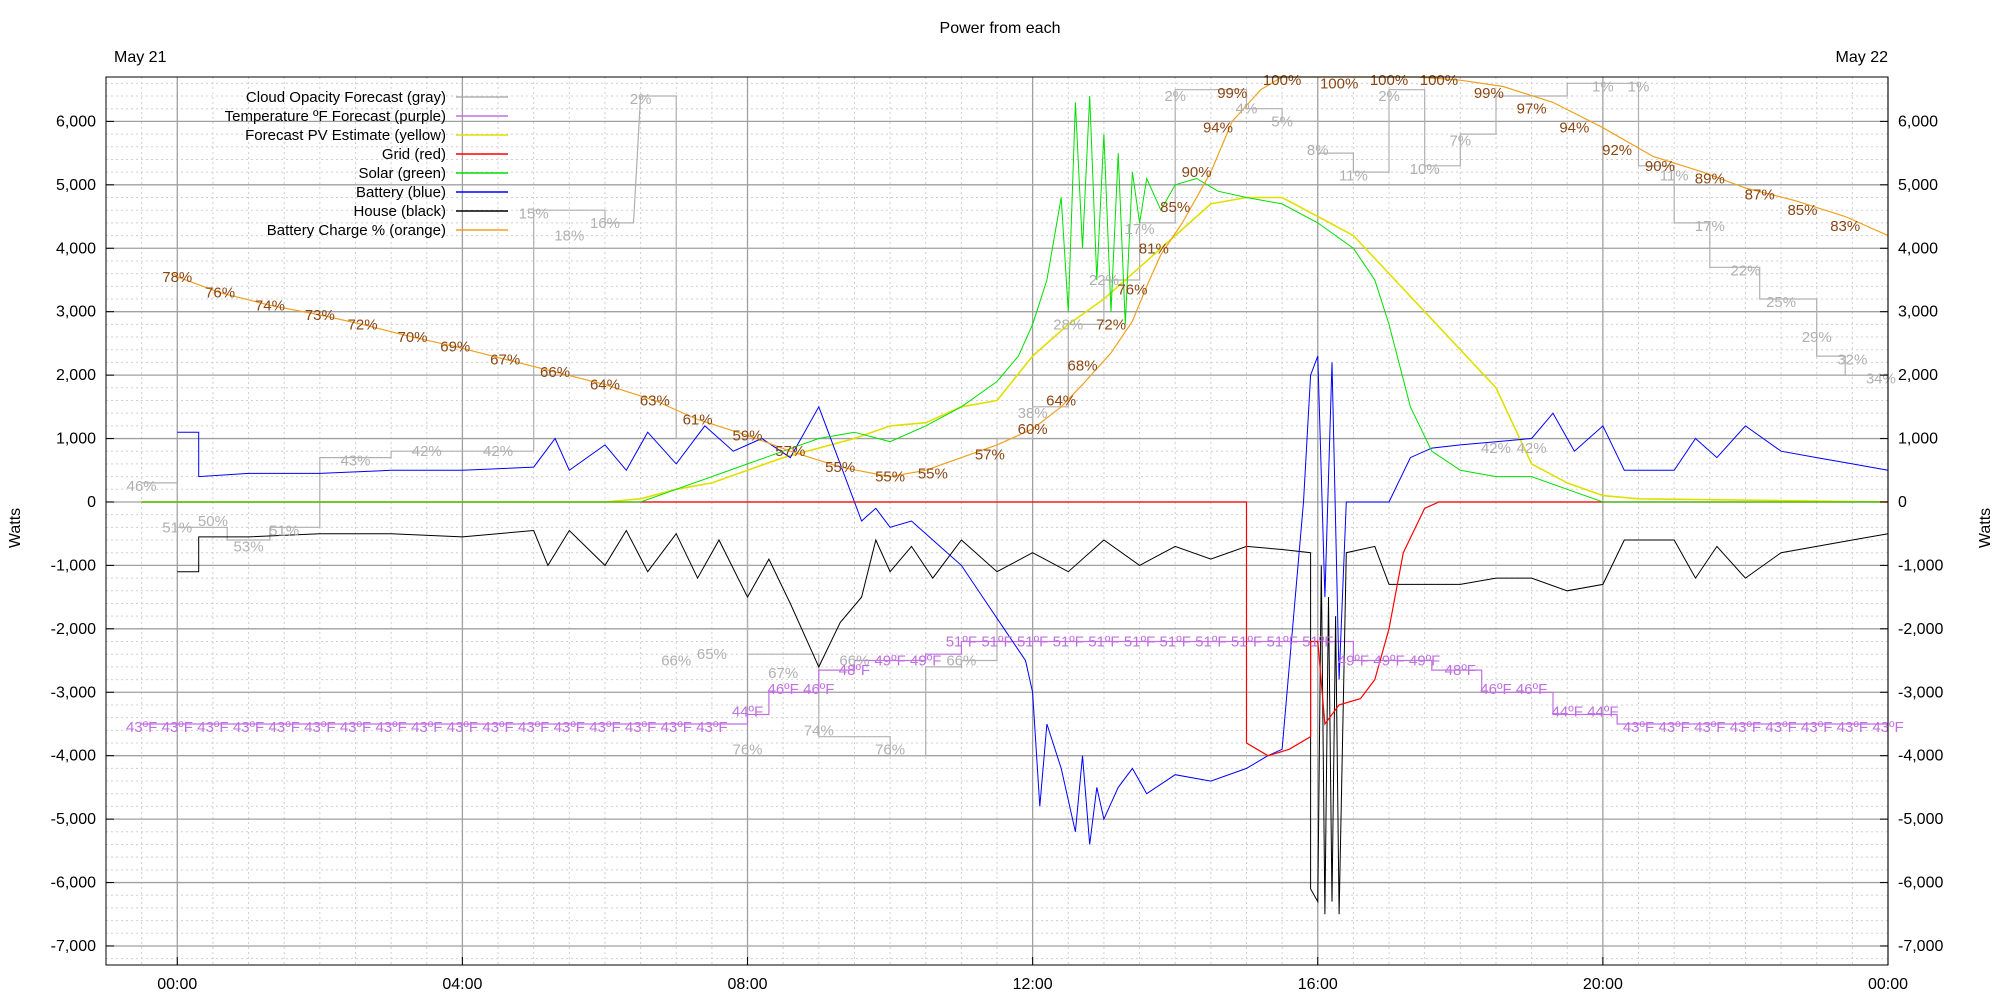  I want to click on battery-charge-label: 66%, so click(555, 372).